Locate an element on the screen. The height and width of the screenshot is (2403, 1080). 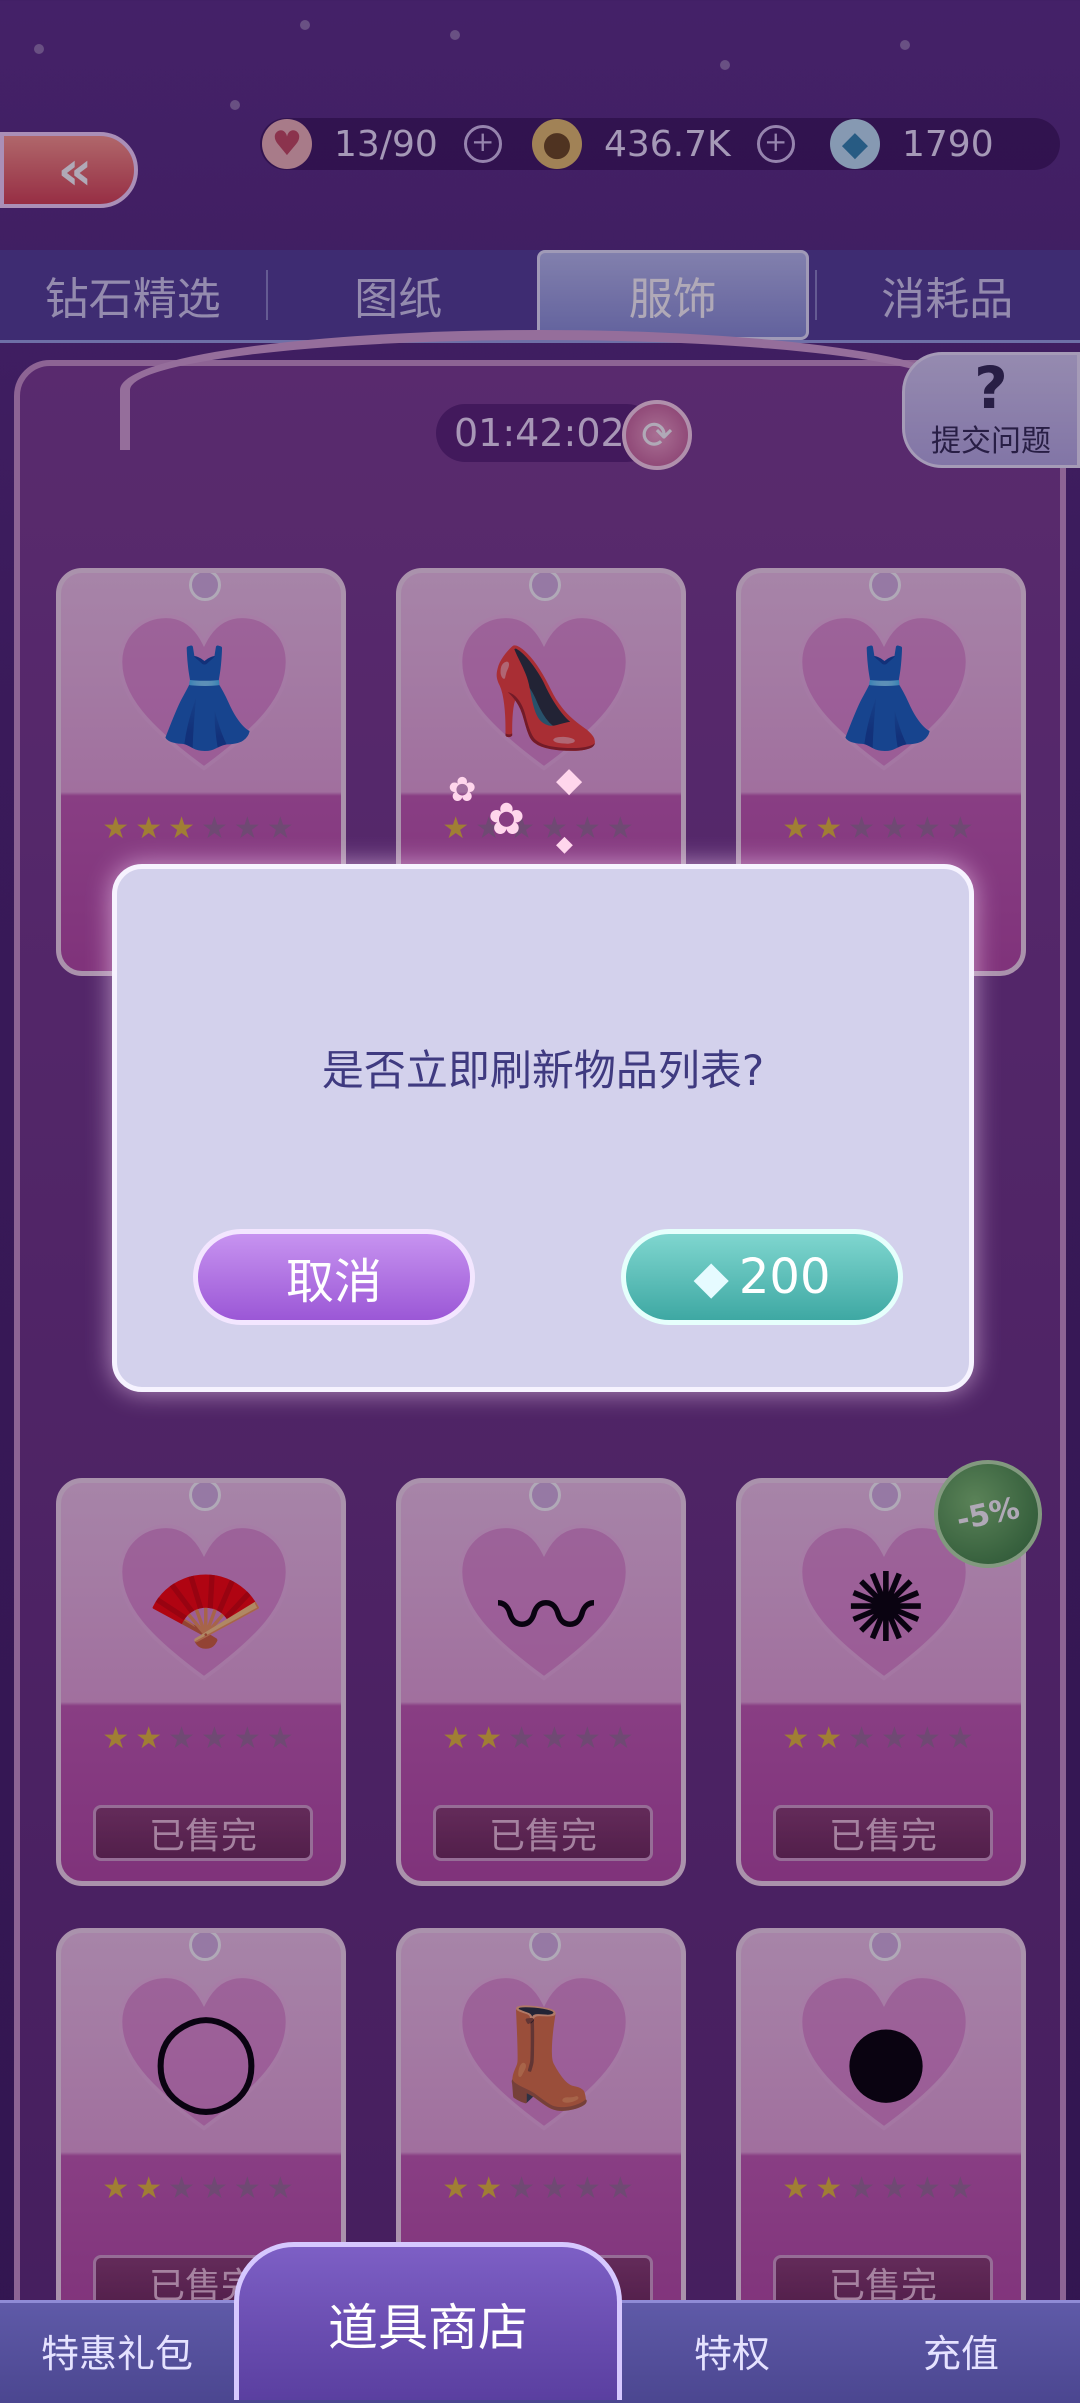
cancel-button: 取消 is located at coordinates (334, 1277).